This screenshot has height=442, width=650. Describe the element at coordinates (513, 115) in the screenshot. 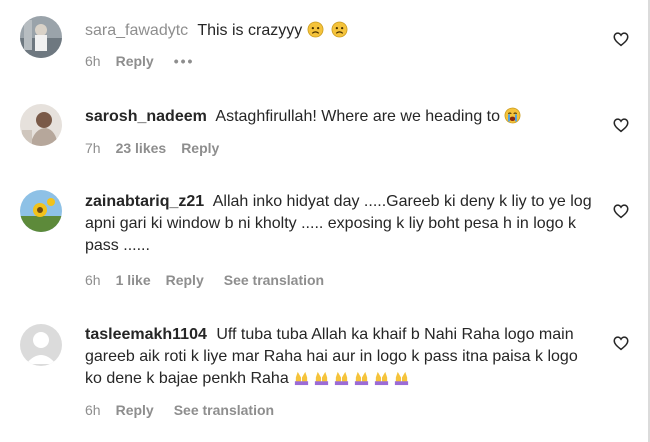

I see `crying-face-icon` at that location.